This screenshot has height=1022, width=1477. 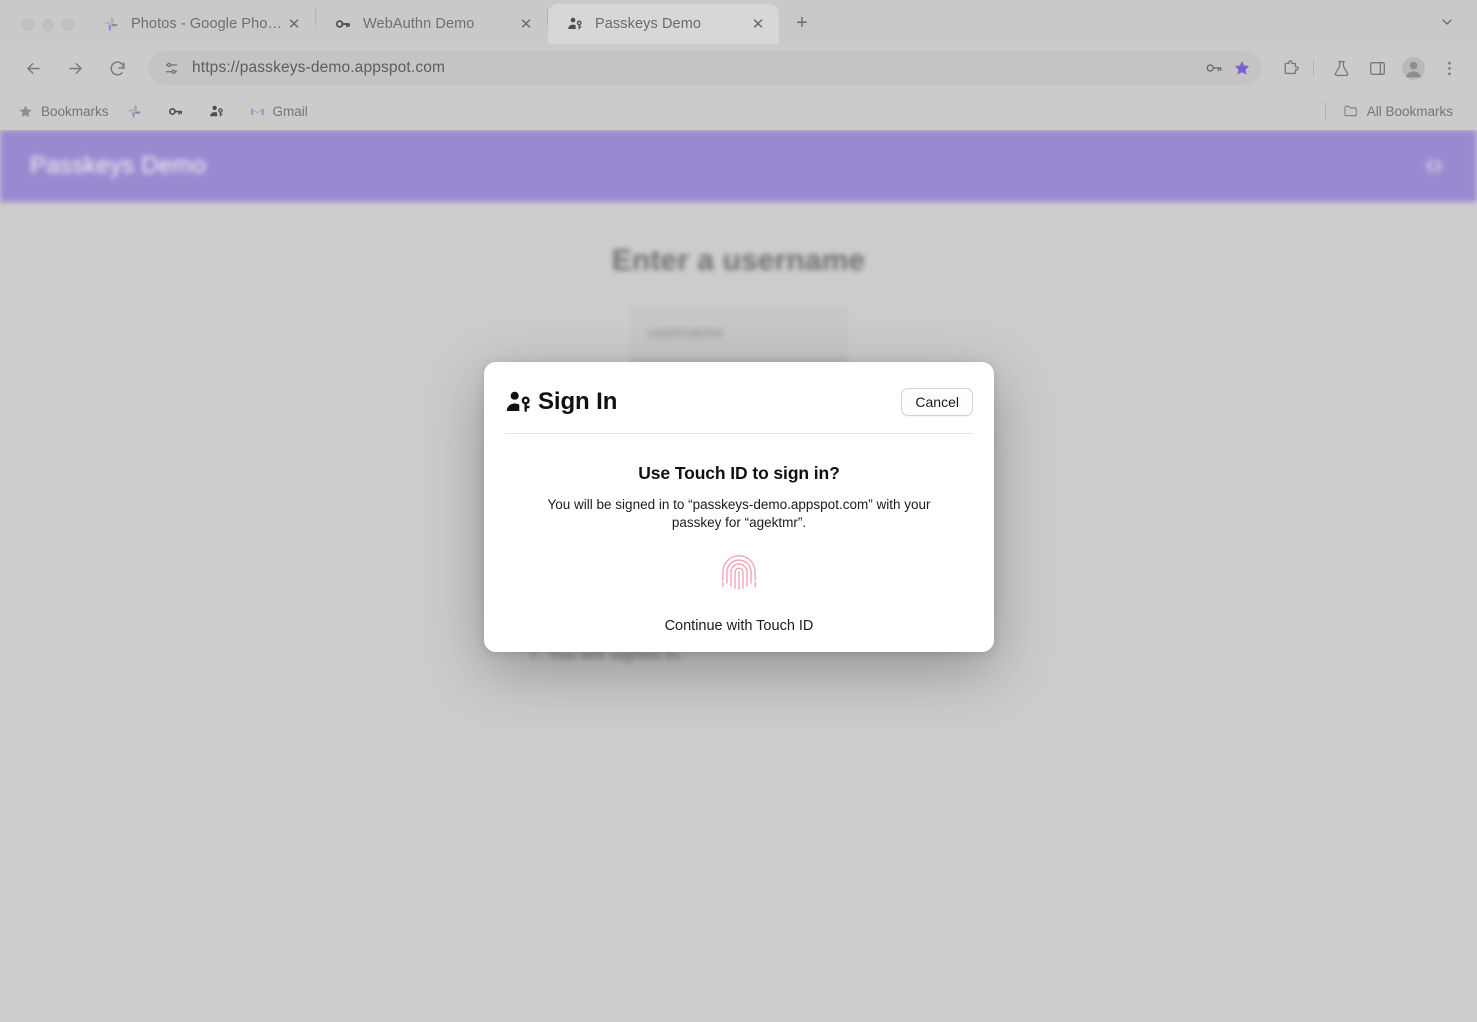 I want to click on dialog-prompt: Use Touch ID to sign in?, so click(x=739, y=473).